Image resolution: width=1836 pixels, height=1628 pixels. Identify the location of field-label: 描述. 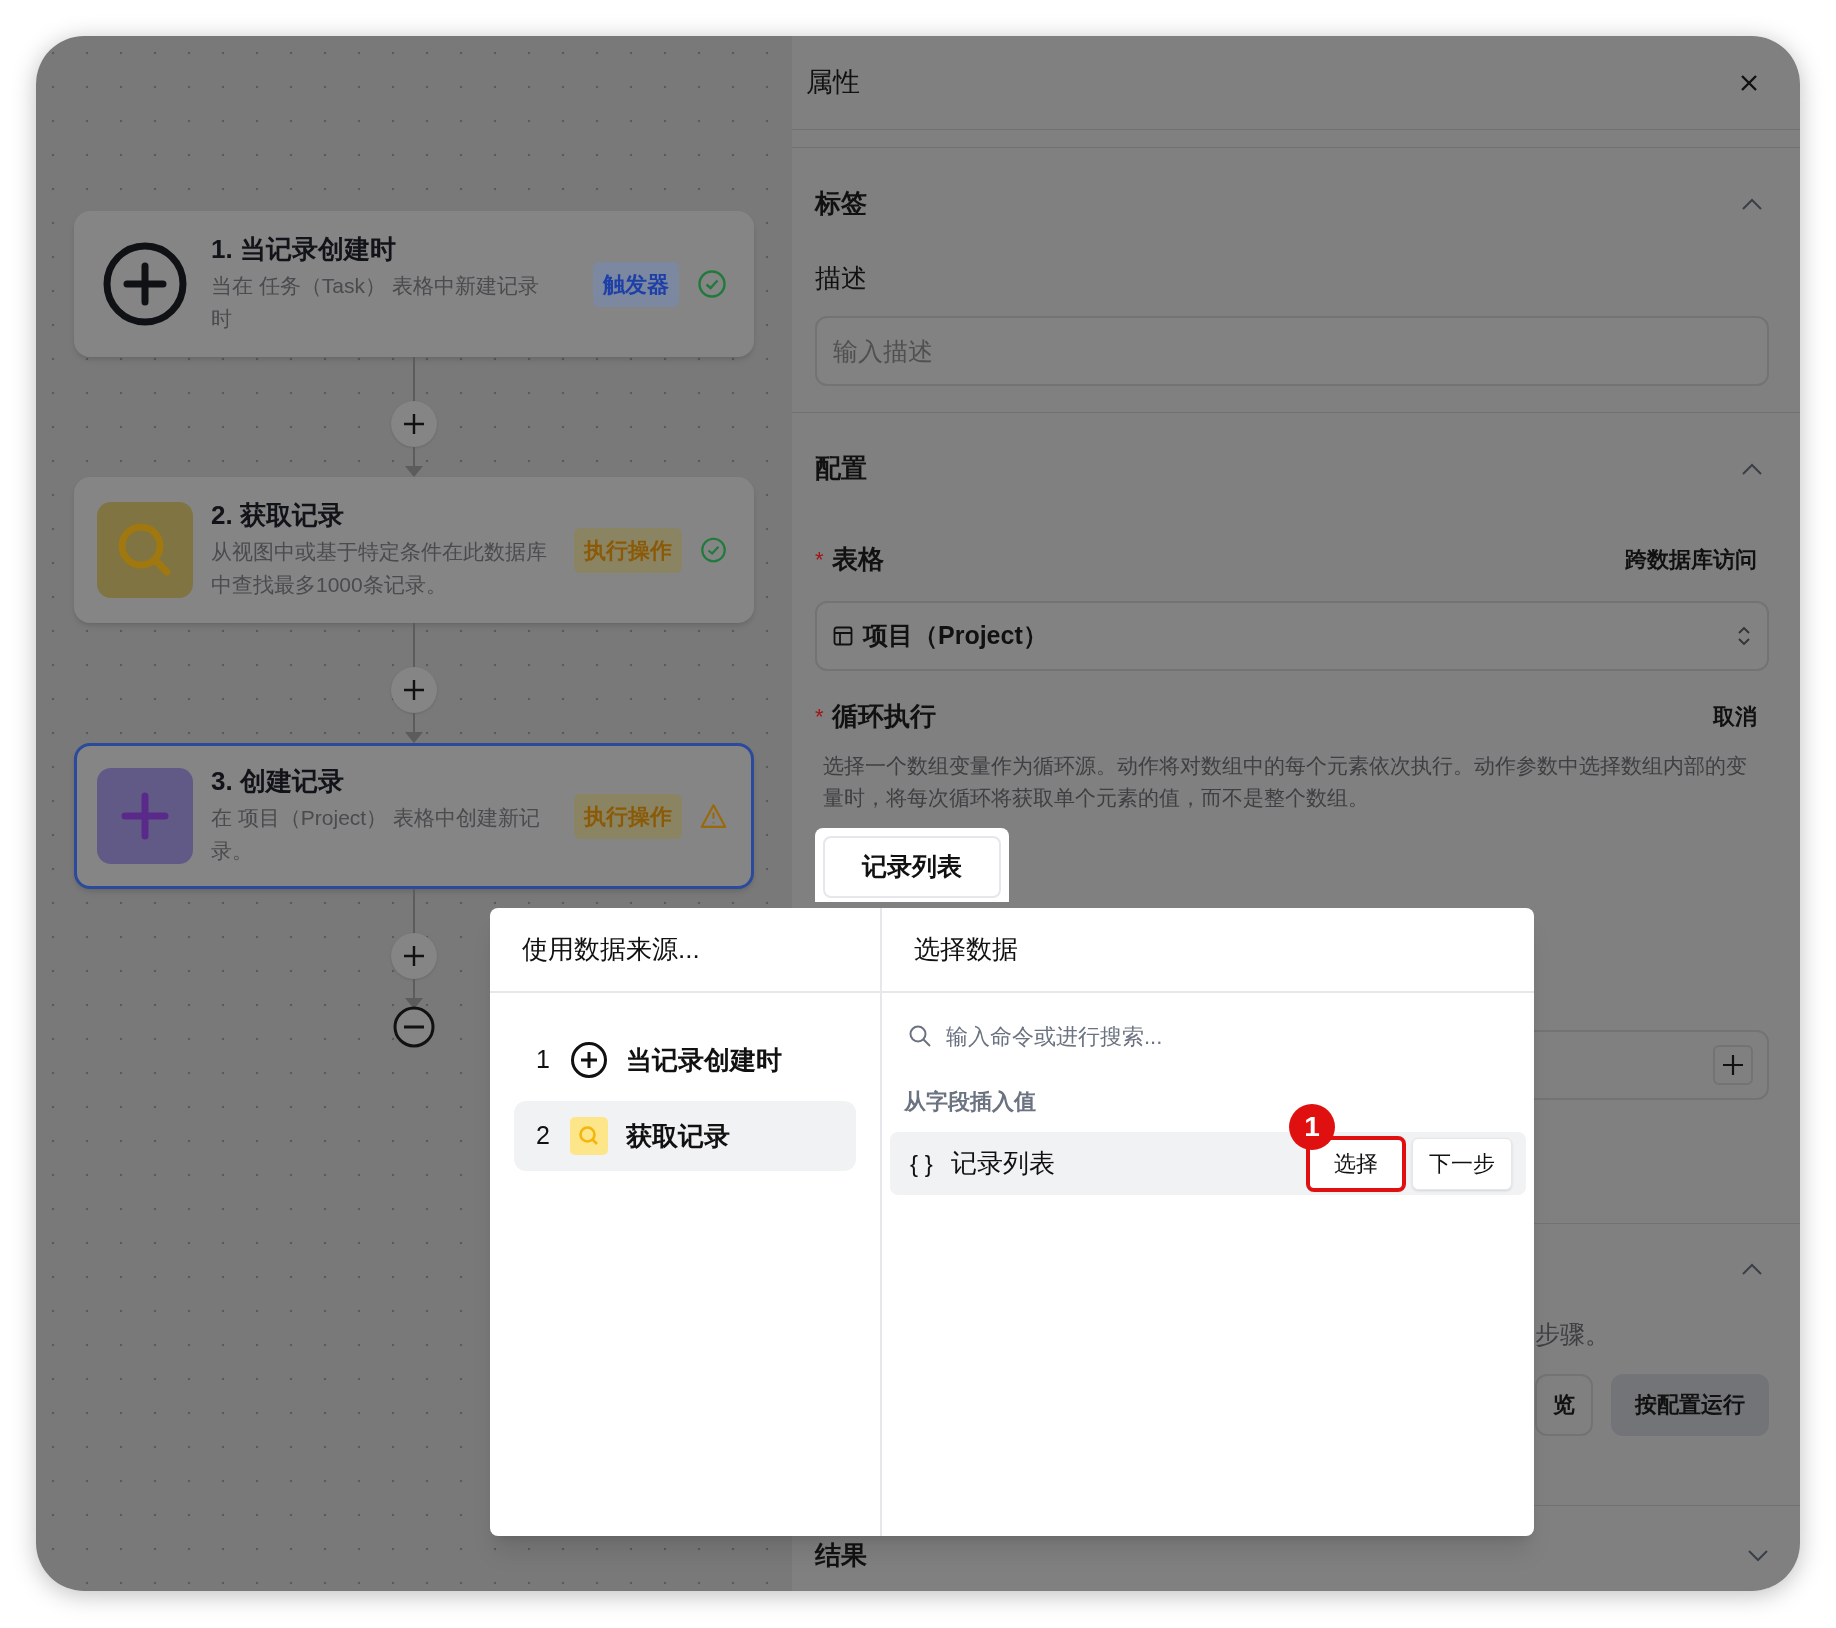
(841, 278).